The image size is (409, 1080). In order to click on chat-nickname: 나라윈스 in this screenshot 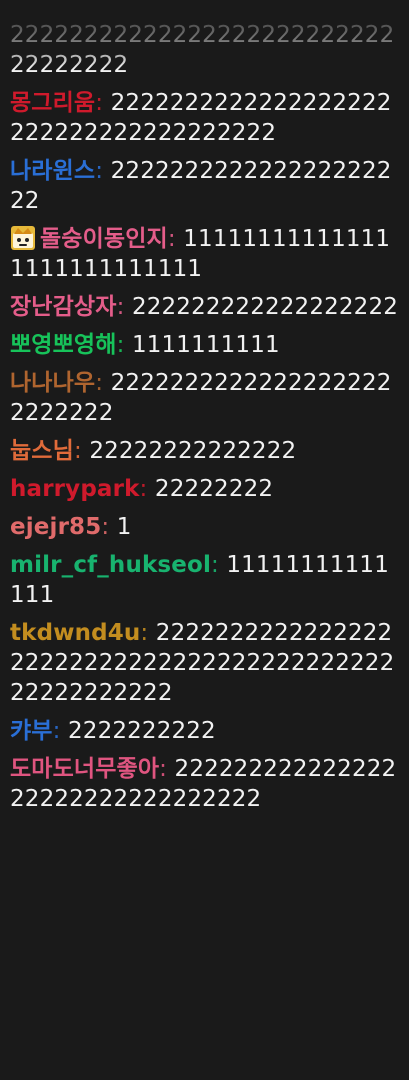, I will do `click(52, 171)`.